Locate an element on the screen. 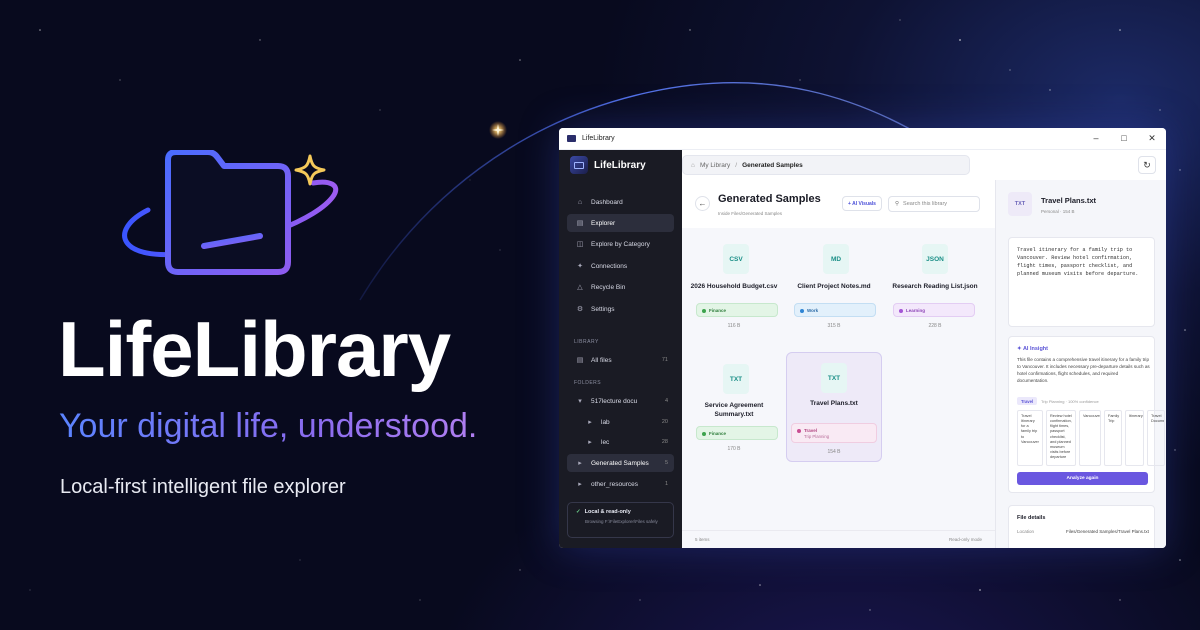 The width and height of the screenshot is (1200, 630). folder-item-generated-samples: ▸ Generated Samples 5 is located at coordinates (620, 463).